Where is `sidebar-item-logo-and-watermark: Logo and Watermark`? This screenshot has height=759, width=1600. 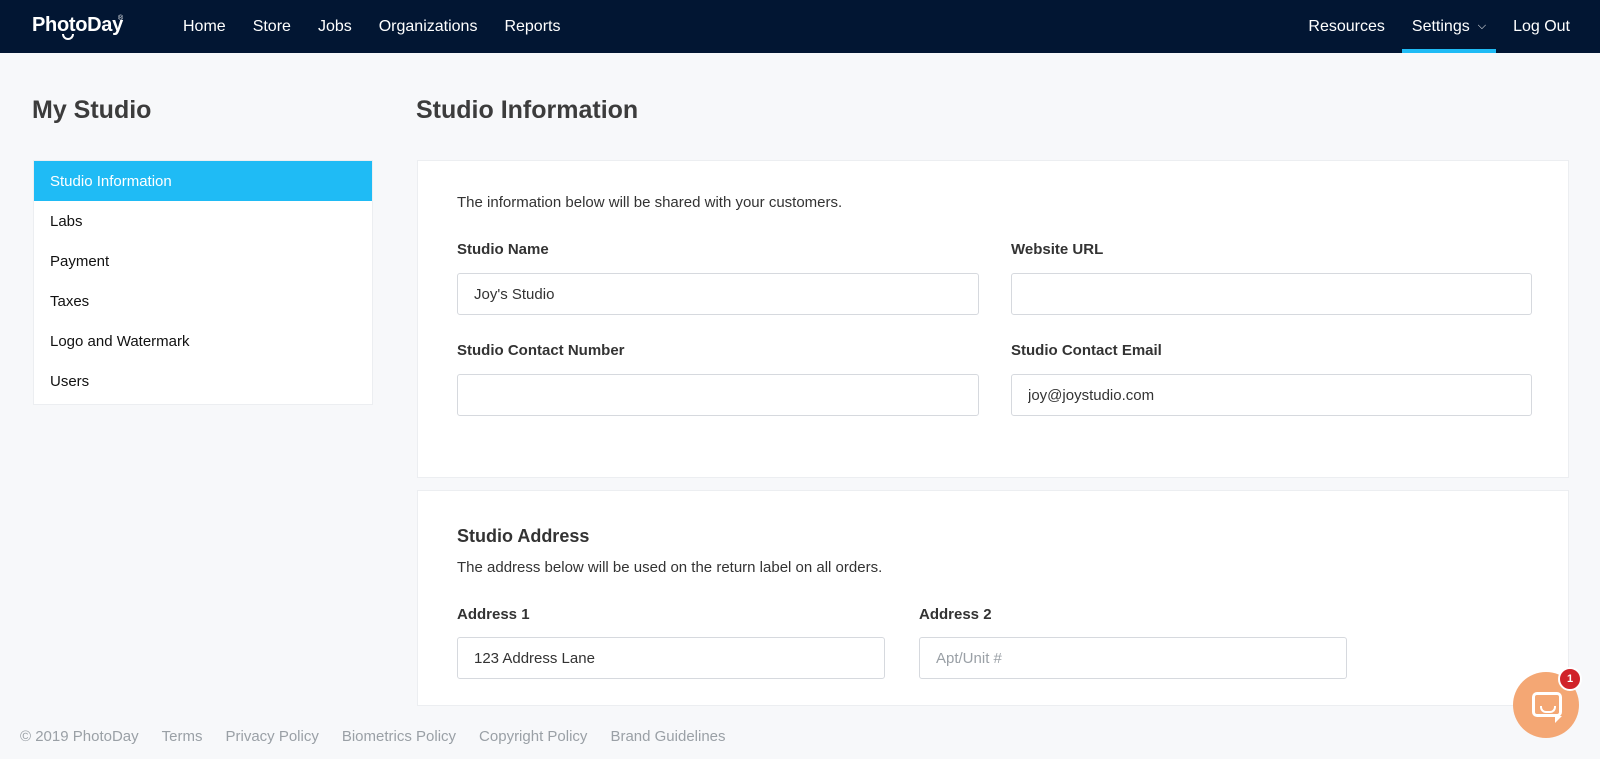 sidebar-item-logo-and-watermark: Logo and Watermark is located at coordinates (203, 341).